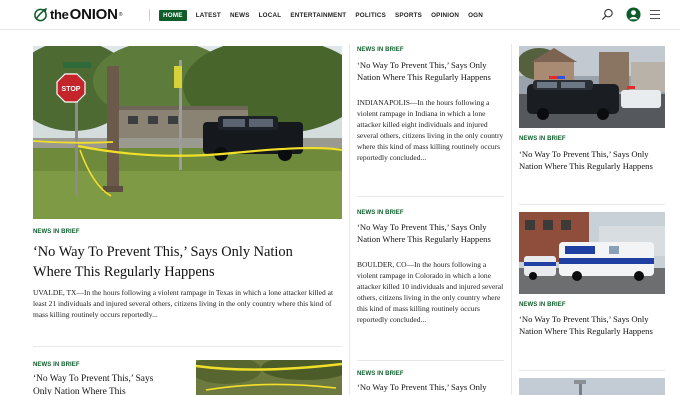  What do you see at coordinates (270, 15) in the screenshot?
I see `nav-local: LOCAL` at bounding box center [270, 15].